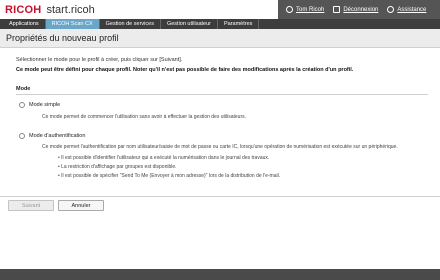  I want to click on logout-label: Déconnexion, so click(361, 9).